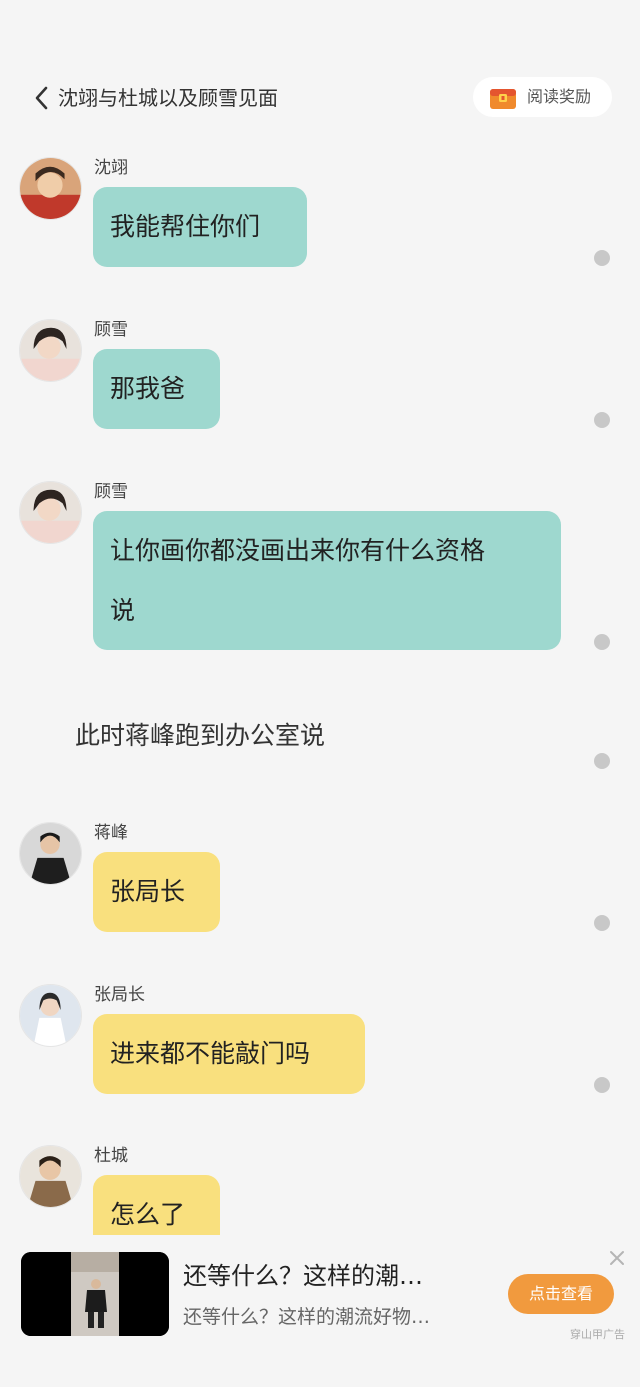 This screenshot has width=640, height=1387. Describe the element at coordinates (95, 1294) in the screenshot. I see `ad-thumbnail` at that location.